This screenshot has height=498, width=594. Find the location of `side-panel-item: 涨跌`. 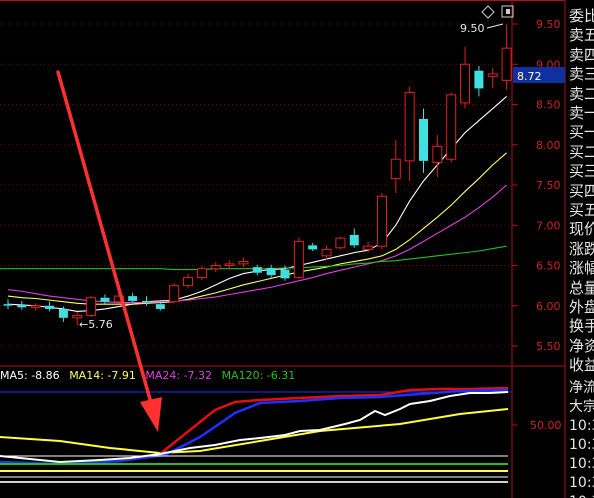

side-panel-item: 涨跌 is located at coordinates (581, 248).